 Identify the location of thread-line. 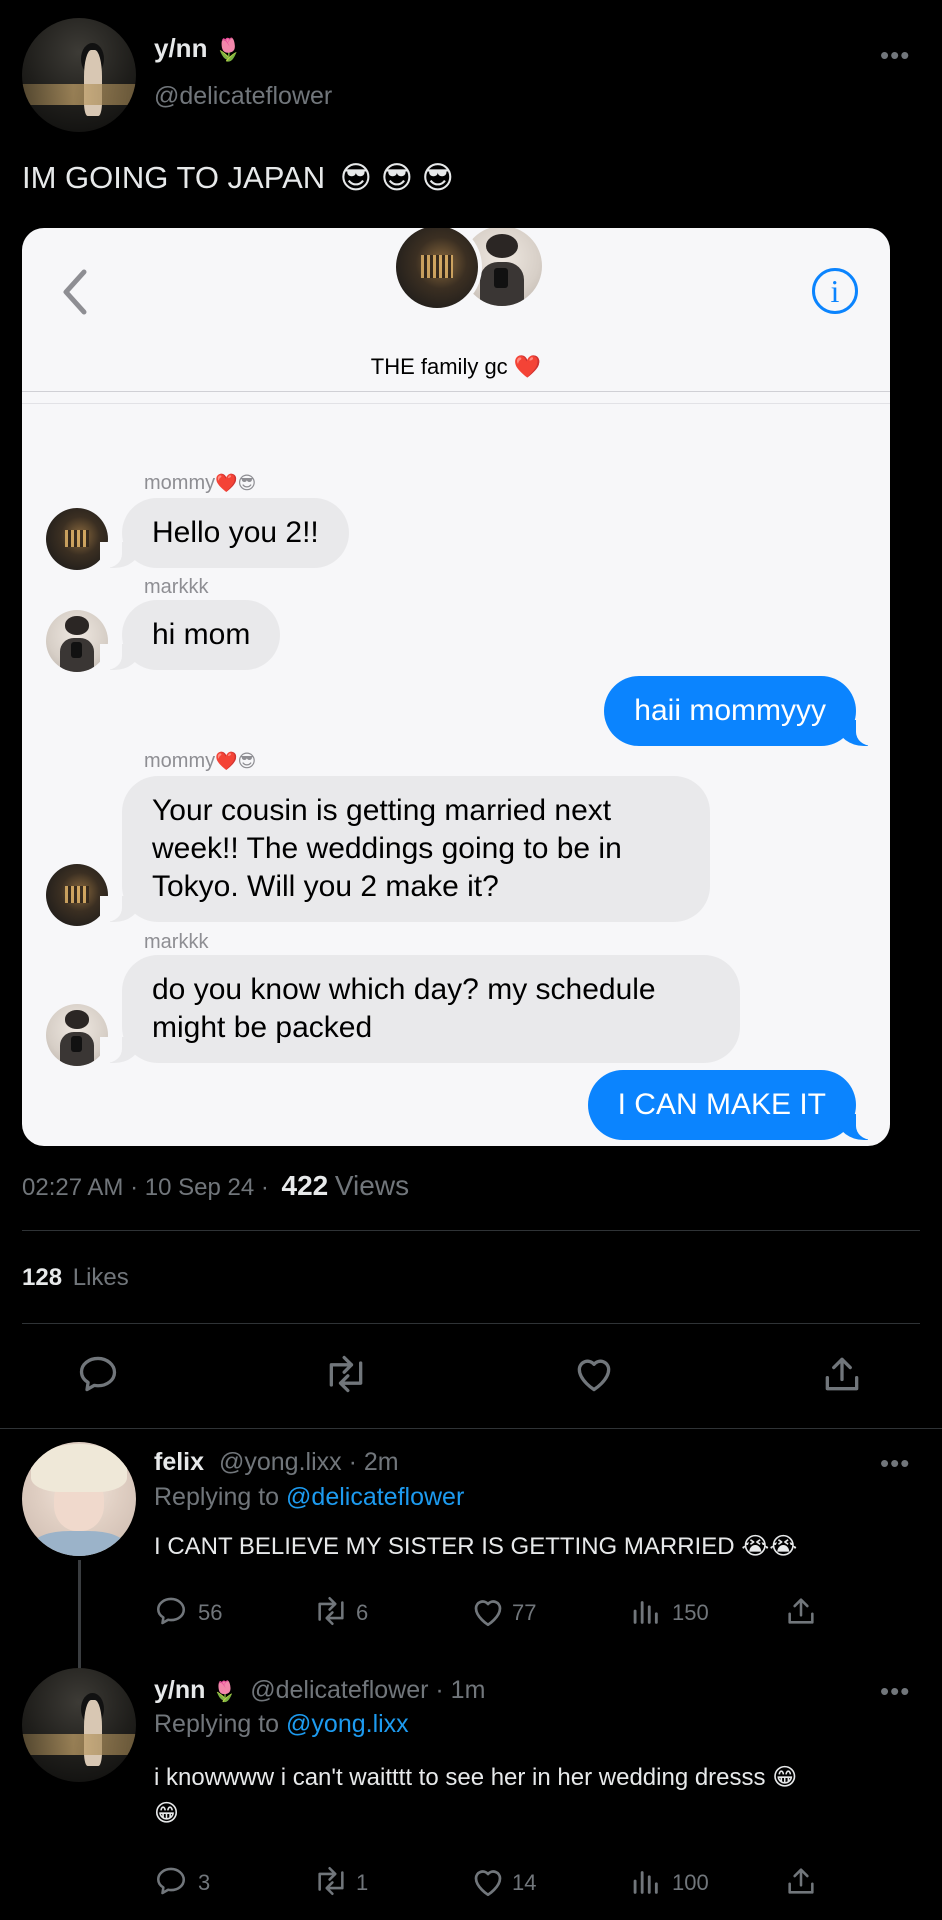
(79, 1615).